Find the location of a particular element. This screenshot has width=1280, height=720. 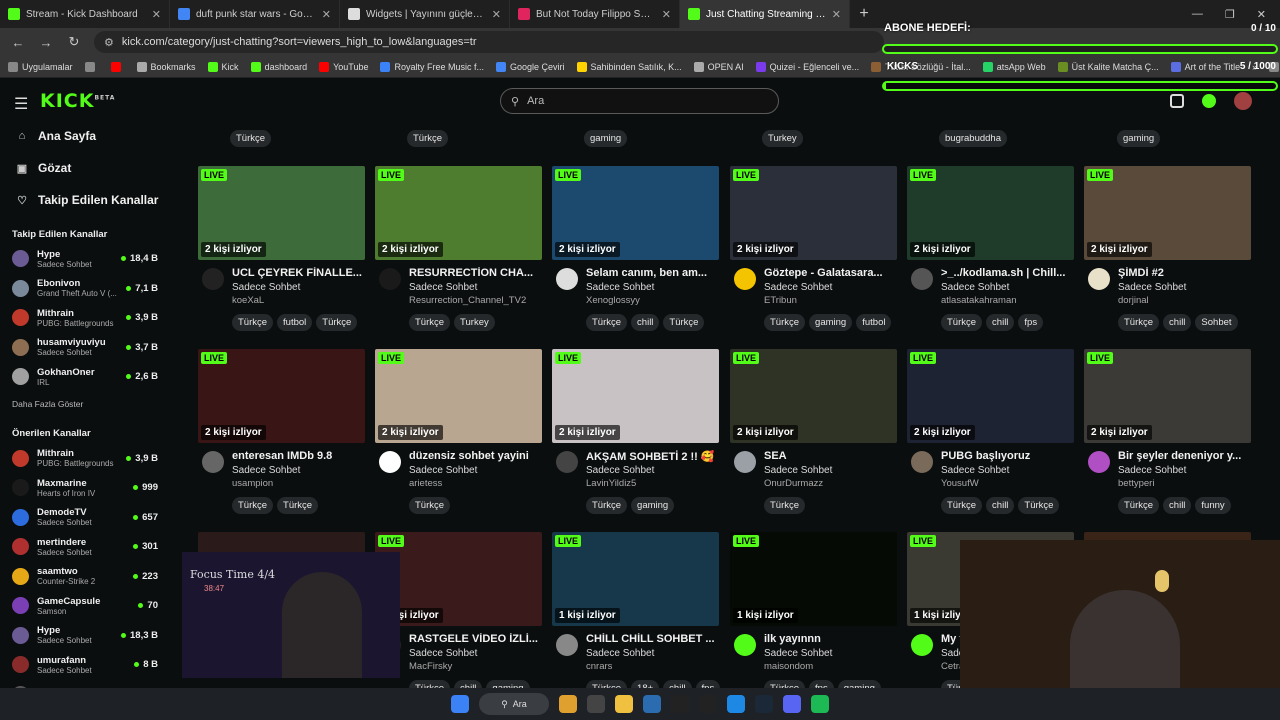

browser-tab: But Not Today Filippo Sorcinelli ✕ is located at coordinates (595, 14).